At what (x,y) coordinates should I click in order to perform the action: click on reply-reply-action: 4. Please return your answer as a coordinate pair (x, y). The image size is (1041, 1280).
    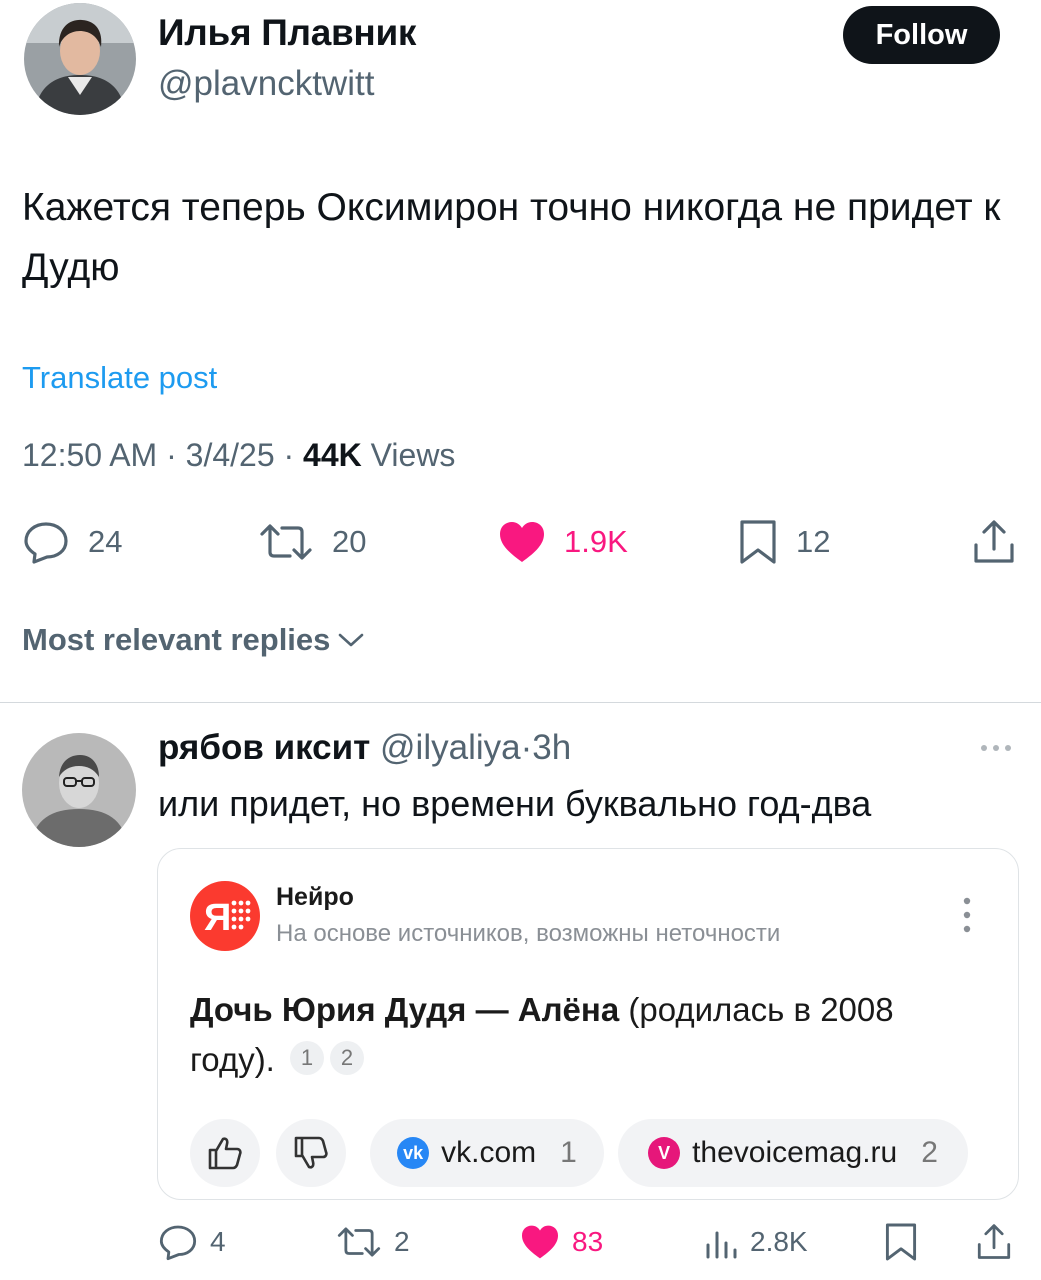
    Looking at the image, I should click on (192, 1242).